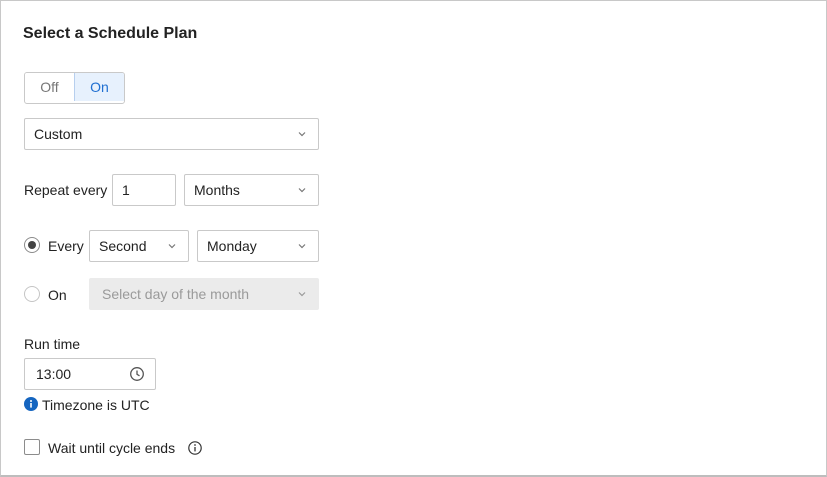 Image resolution: width=827 pixels, height=477 pixels. Describe the element at coordinates (52, 344) in the screenshot. I see `run-time-label: Run time` at that location.